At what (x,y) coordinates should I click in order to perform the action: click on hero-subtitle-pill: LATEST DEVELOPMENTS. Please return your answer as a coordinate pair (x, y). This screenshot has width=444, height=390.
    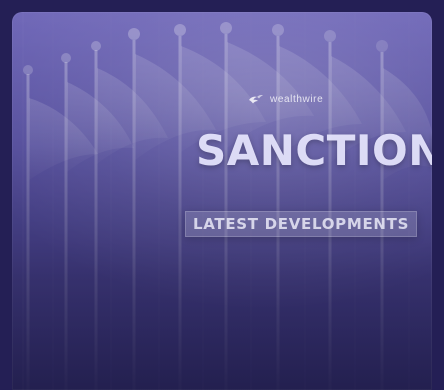
    Looking at the image, I should click on (301, 224).